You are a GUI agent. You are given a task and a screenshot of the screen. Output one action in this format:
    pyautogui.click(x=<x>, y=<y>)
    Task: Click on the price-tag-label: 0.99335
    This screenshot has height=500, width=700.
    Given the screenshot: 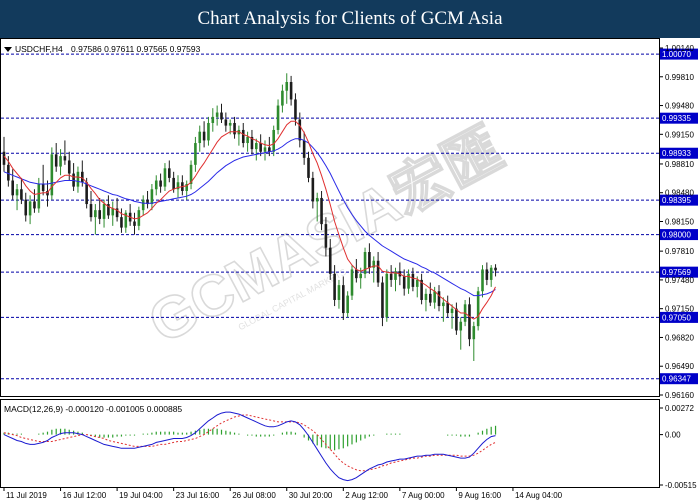 What is the action you would take?
    pyautogui.click(x=676, y=118)
    